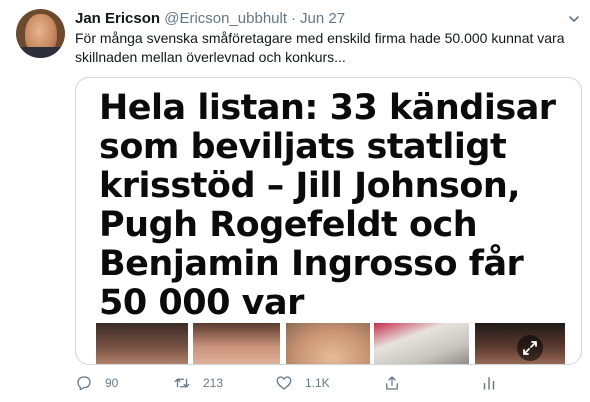  I want to click on share-button, so click(392, 383).